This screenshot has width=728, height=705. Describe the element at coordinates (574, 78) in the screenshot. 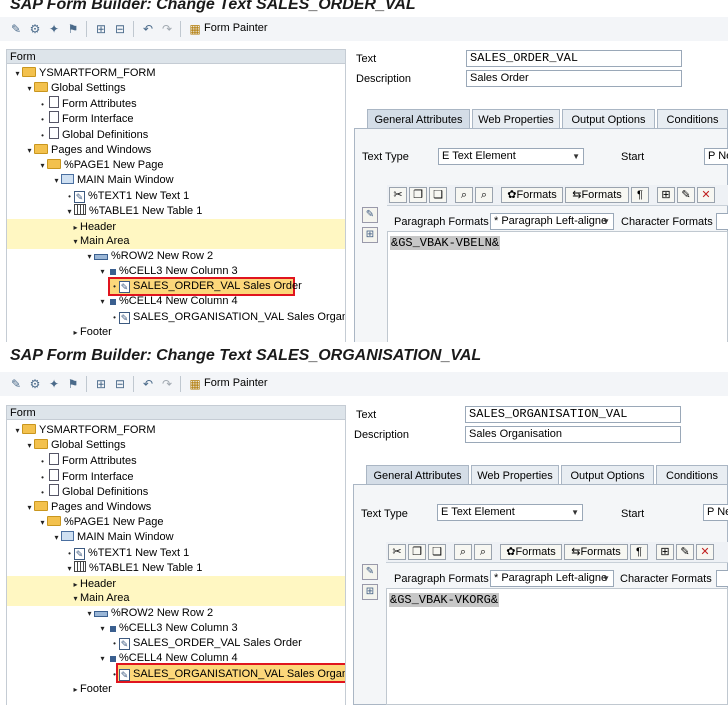

I see `description-field: Sales Order` at that location.